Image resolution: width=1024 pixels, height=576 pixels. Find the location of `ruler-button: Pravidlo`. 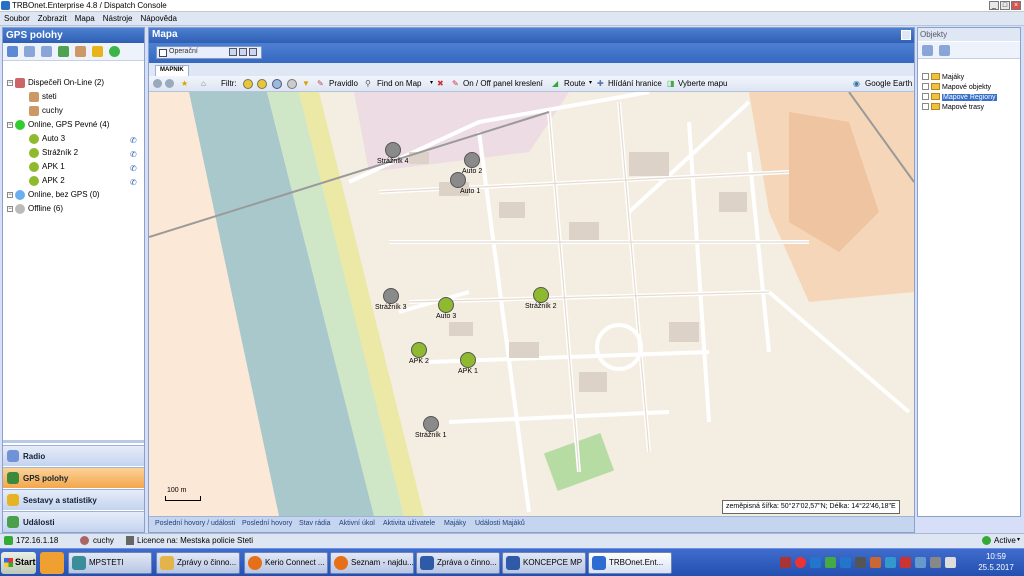

ruler-button: Pravidlo is located at coordinates (343, 83).